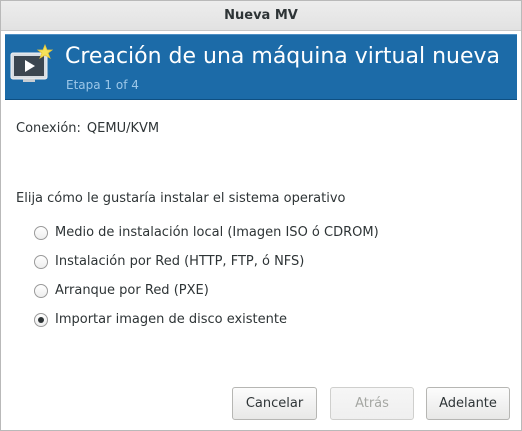 The height and width of the screenshot is (431, 522). What do you see at coordinates (179, 261) in the screenshot?
I see `option-label: Instalación por Red (HTTP, FTP, ó NFS)` at bounding box center [179, 261].